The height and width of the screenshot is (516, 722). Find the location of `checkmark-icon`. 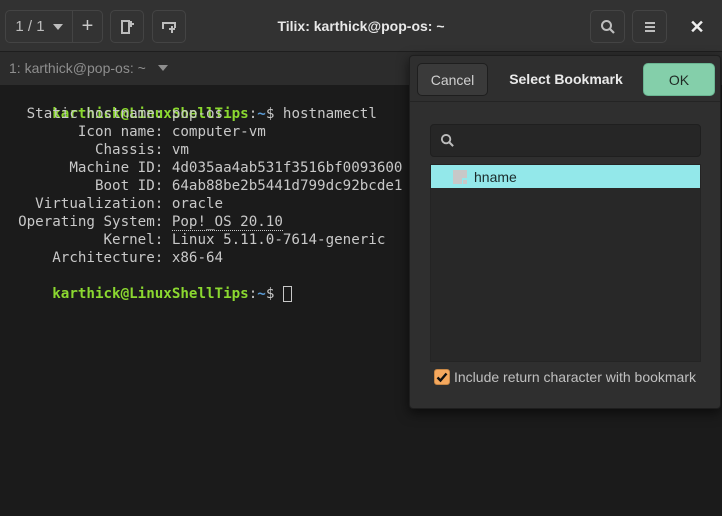

checkmark-icon is located at coordinates (442, 377).